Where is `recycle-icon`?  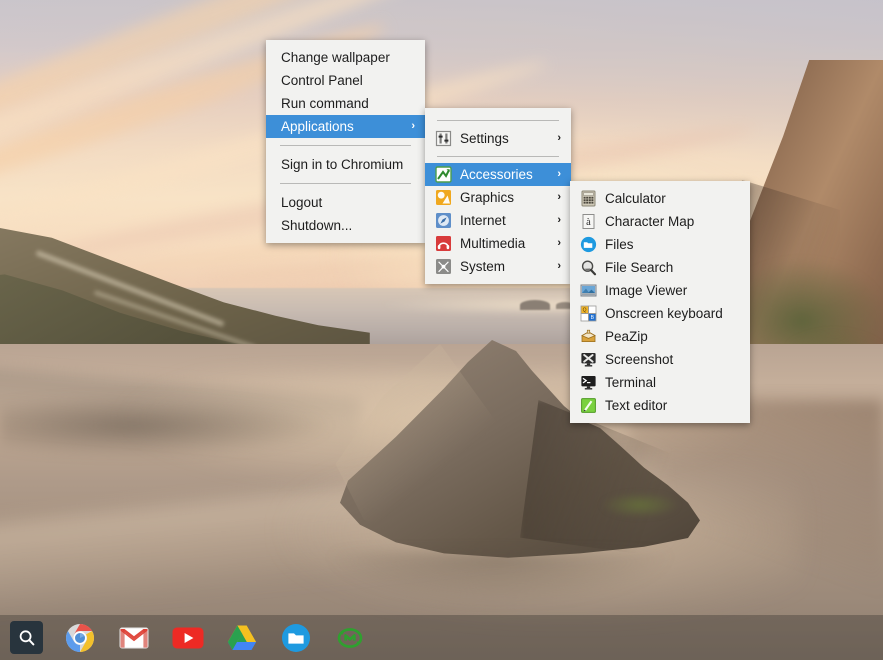 recycle-icon is located at coordinates (350, 637).